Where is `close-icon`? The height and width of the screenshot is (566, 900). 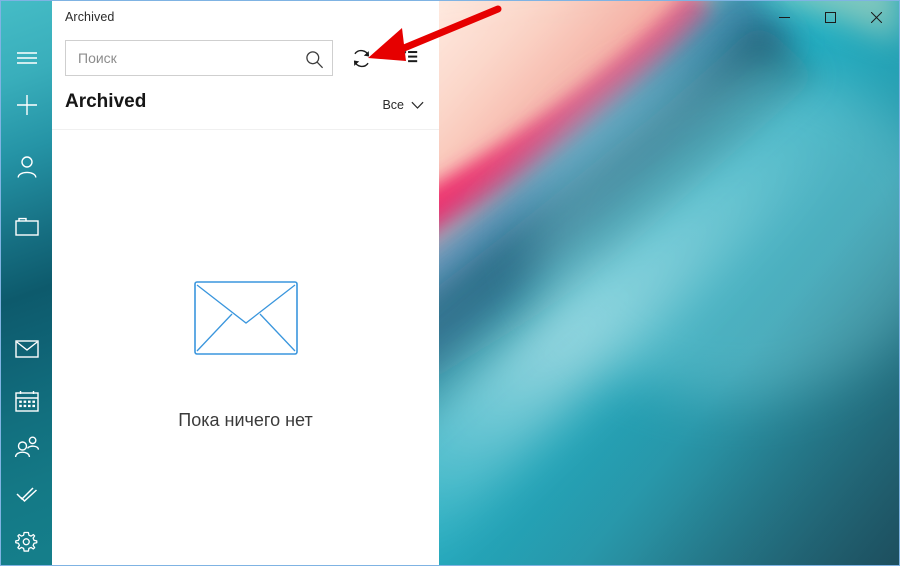 close-icon is located at coordinates (876, 17).